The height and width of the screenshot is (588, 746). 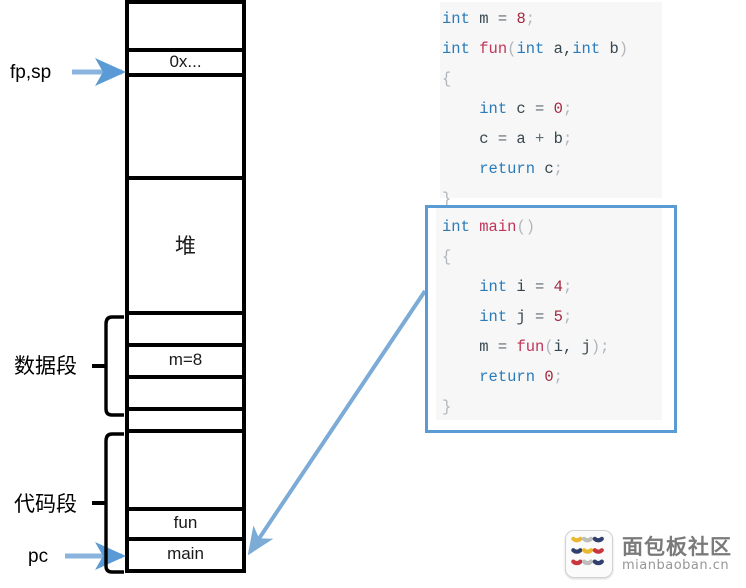 I want to click on code-cell-main: main, so click(x=185, y=557).